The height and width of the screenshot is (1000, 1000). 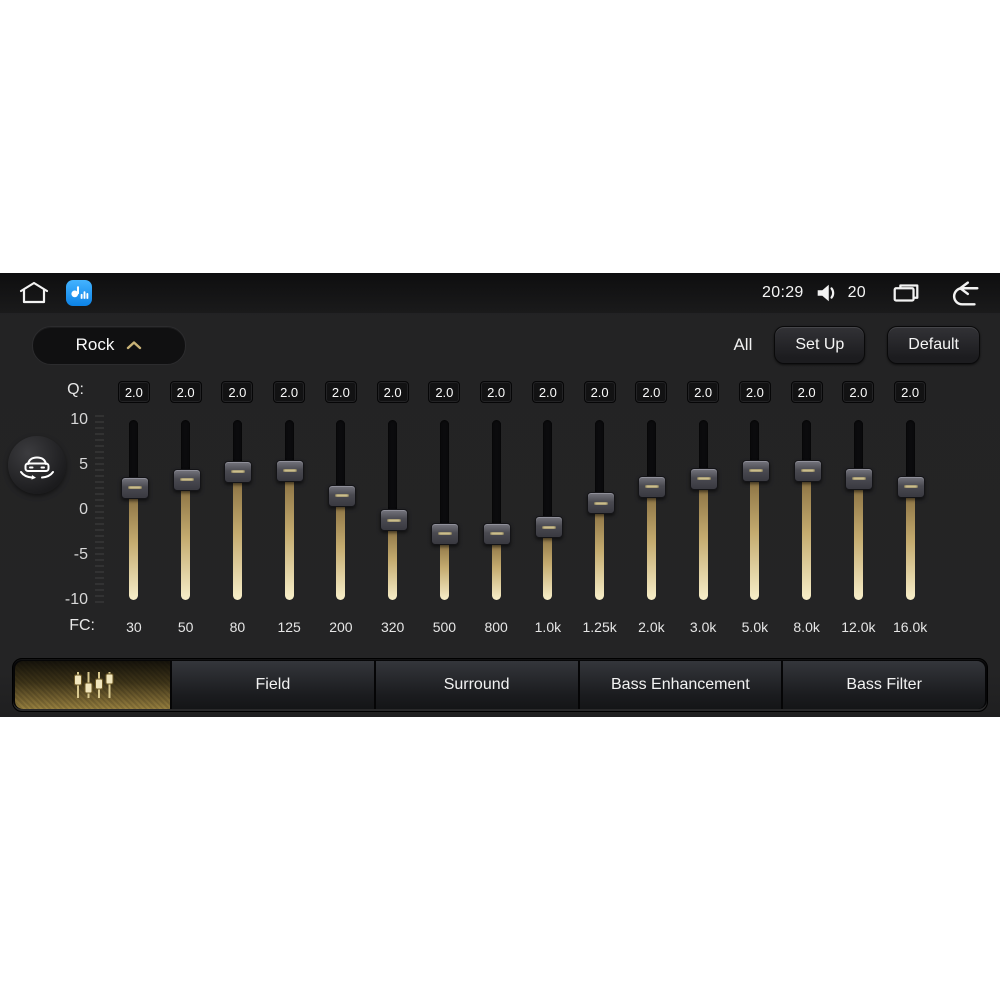 I want to click on freq-label: 200, so click(x=341, y=627).